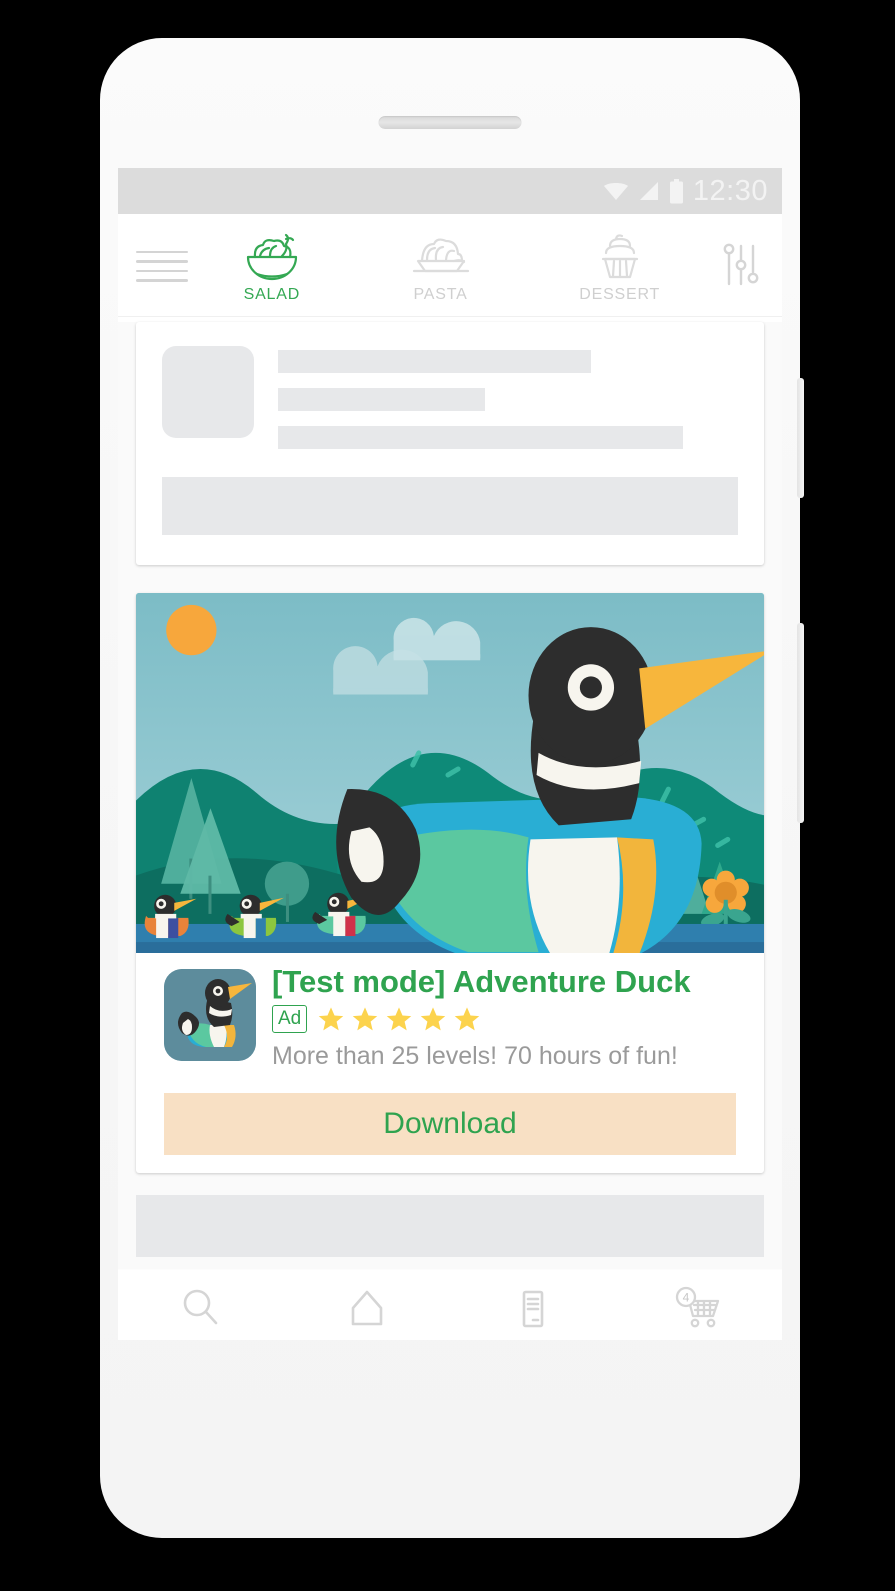 The height and width of the screenshot is (1591, 895). What do you see at coordinates (800, 438) in the screenshot?
I see `volume-button` at bounding box center [800, 438].